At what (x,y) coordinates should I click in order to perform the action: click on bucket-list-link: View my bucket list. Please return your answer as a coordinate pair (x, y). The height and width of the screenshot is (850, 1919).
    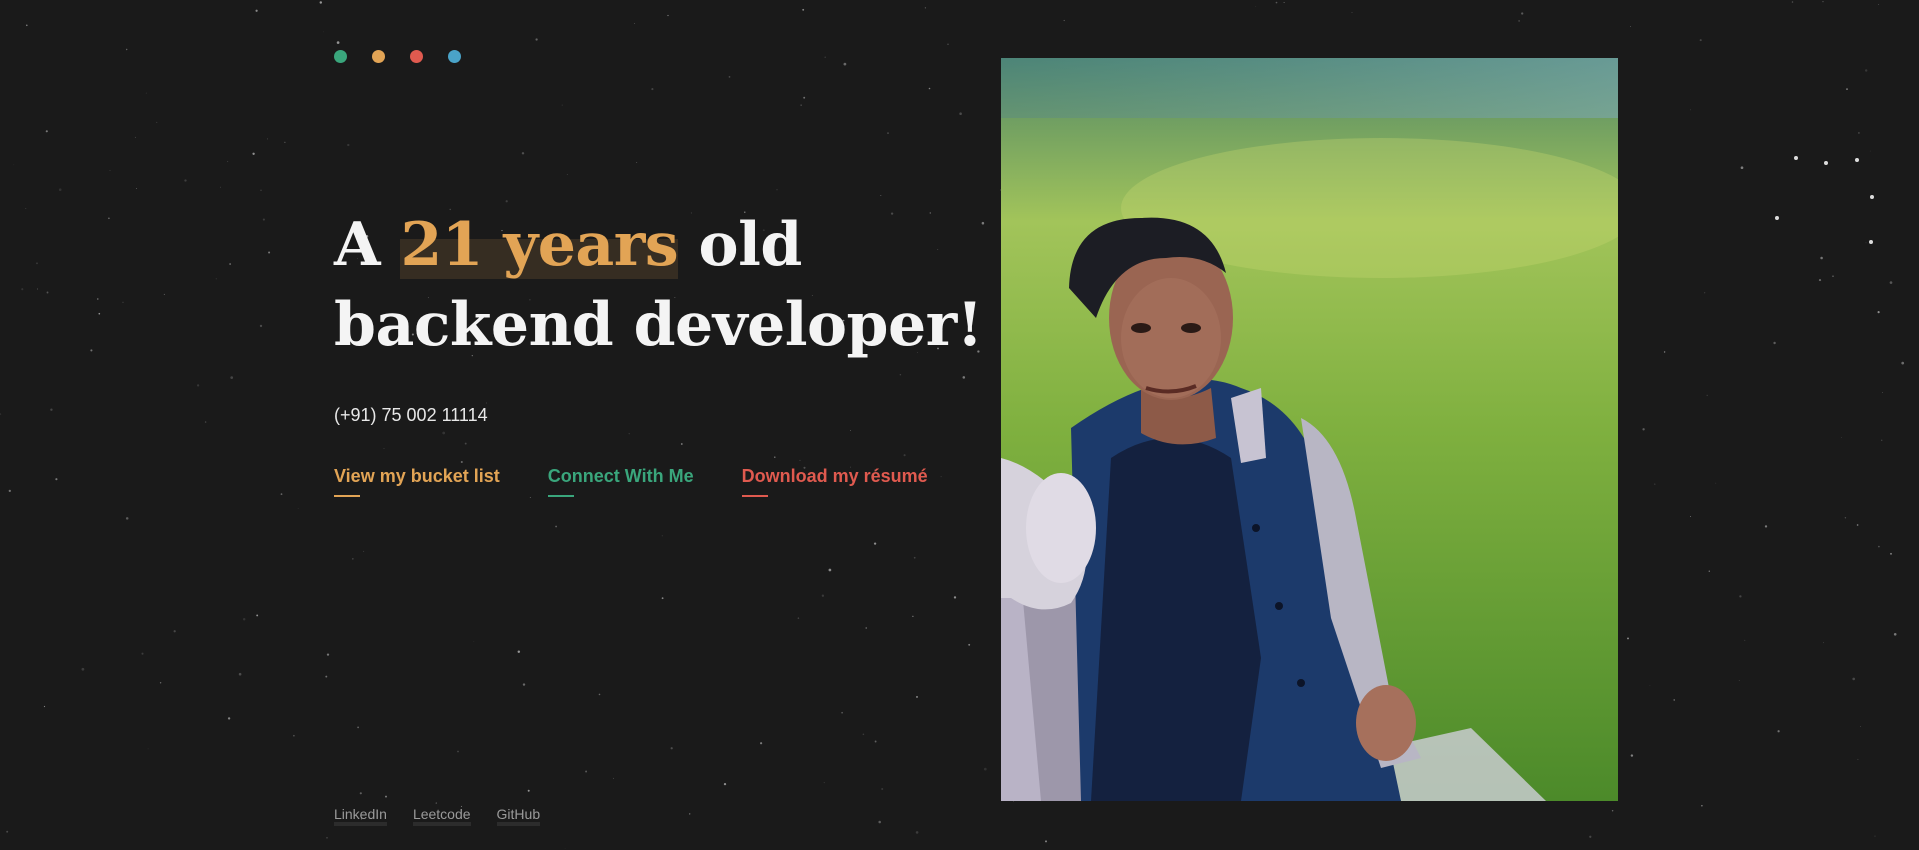
    Looking at the image, I should click on (417, 481).